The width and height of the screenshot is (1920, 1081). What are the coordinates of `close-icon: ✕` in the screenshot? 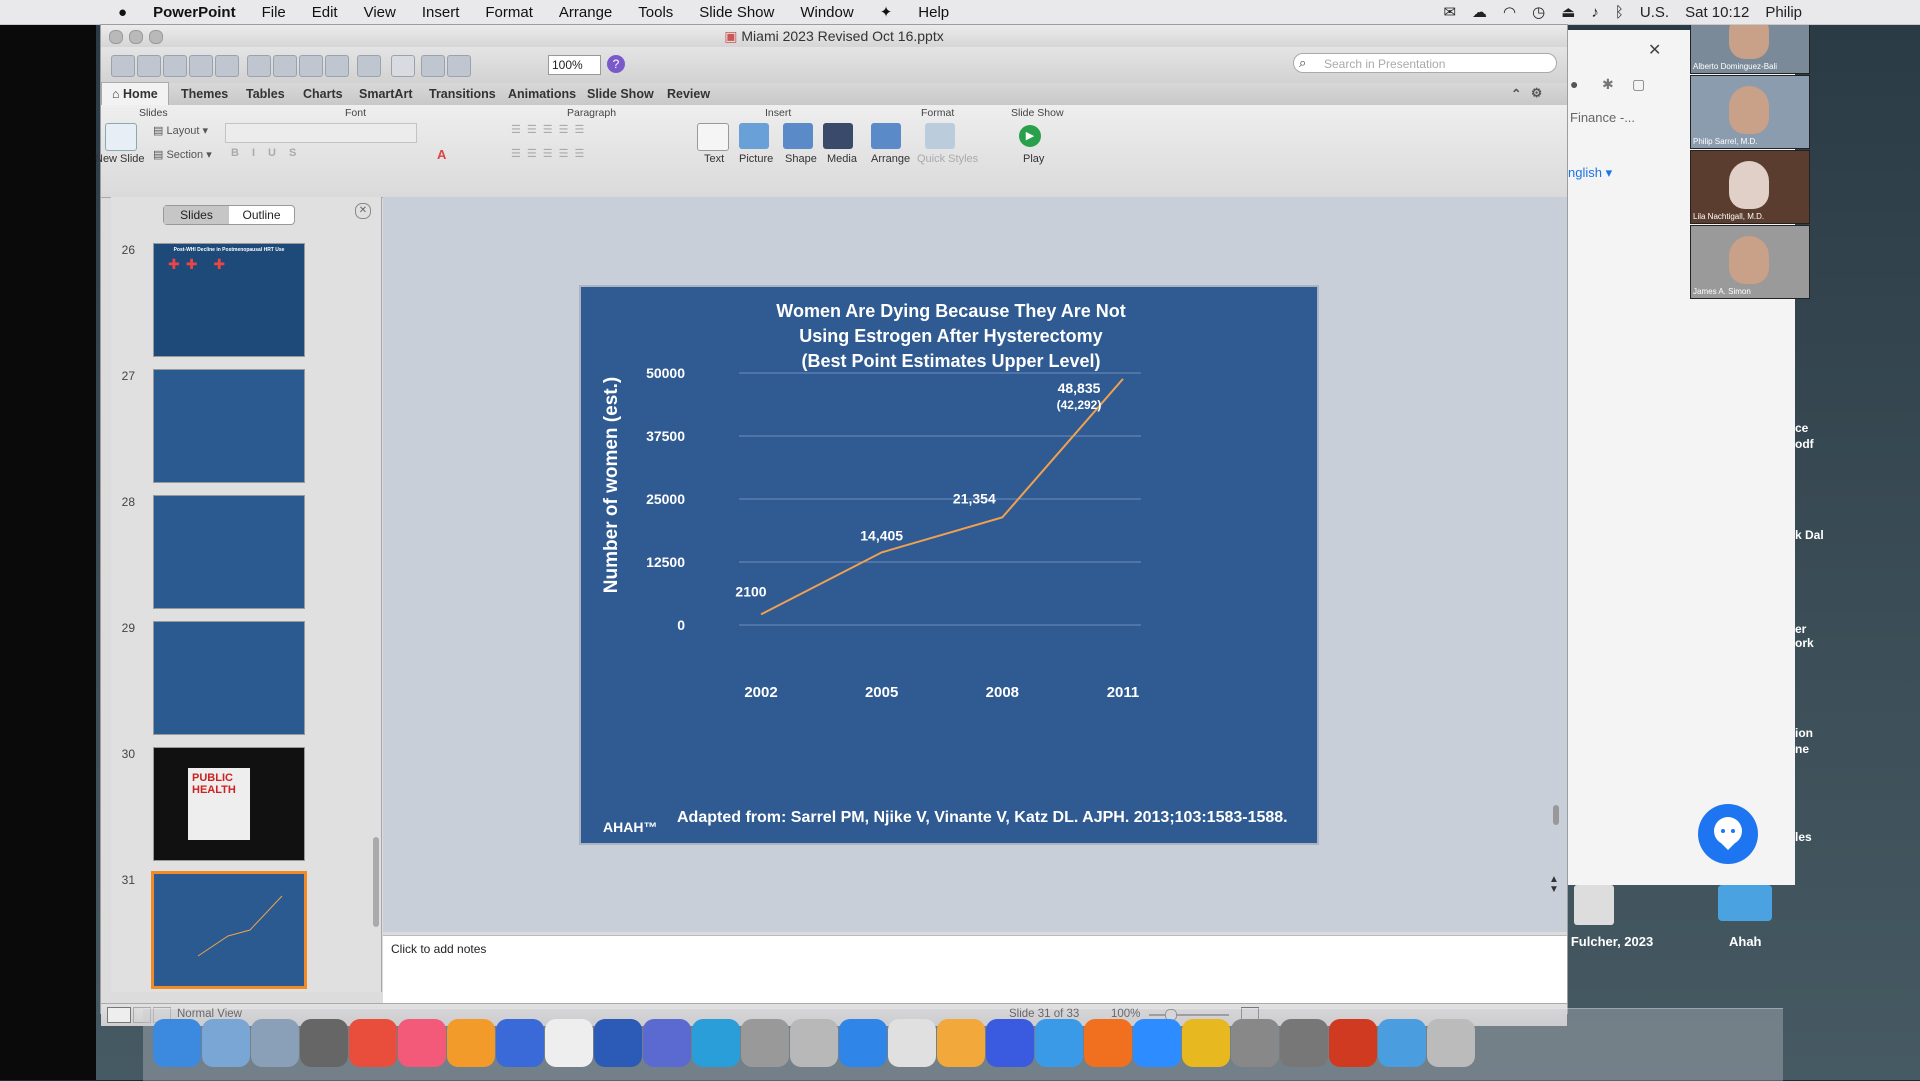 It's located at (1654, 50).